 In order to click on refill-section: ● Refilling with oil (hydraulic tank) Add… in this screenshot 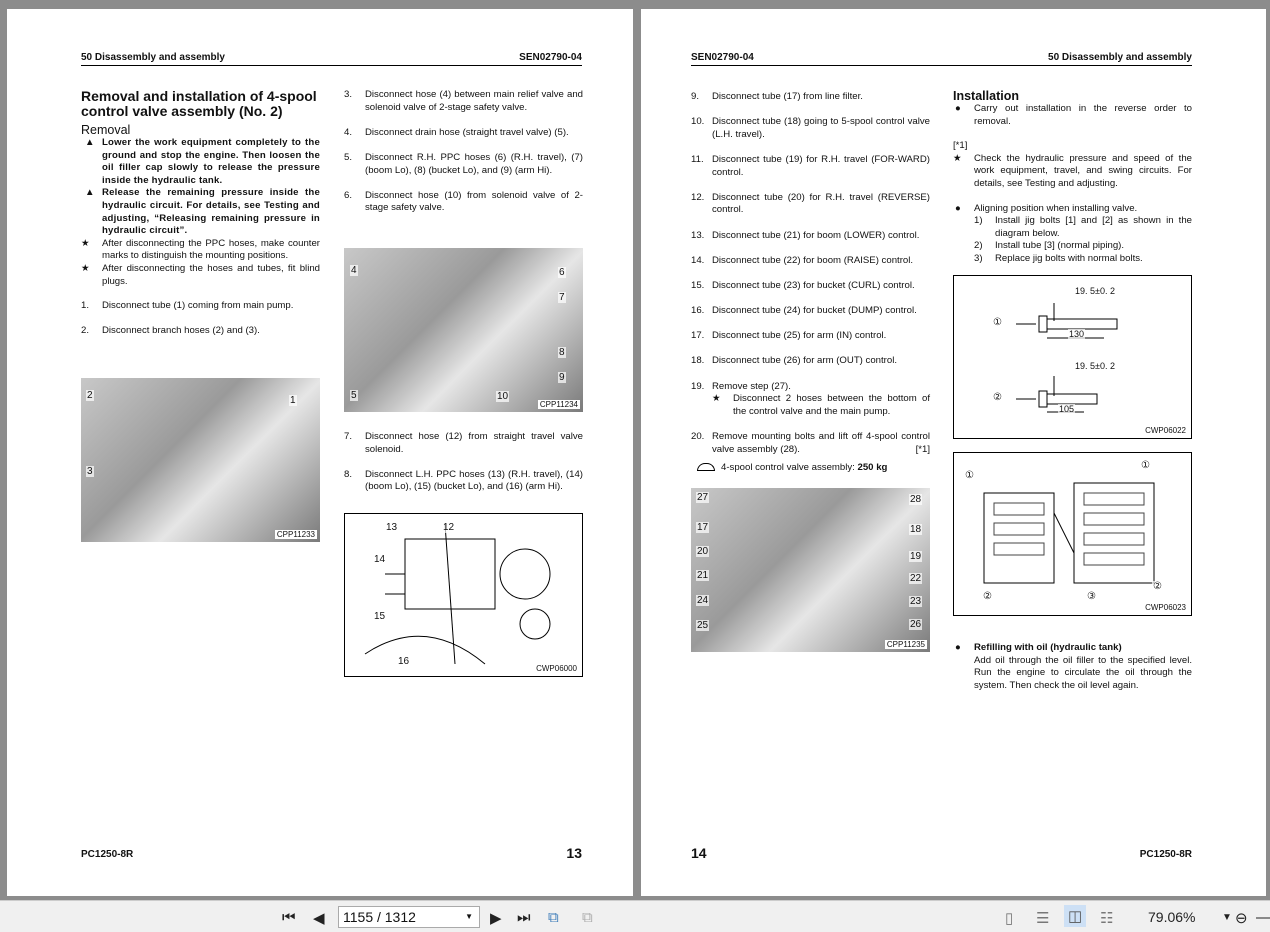, I will do `click(1073, 666)`.